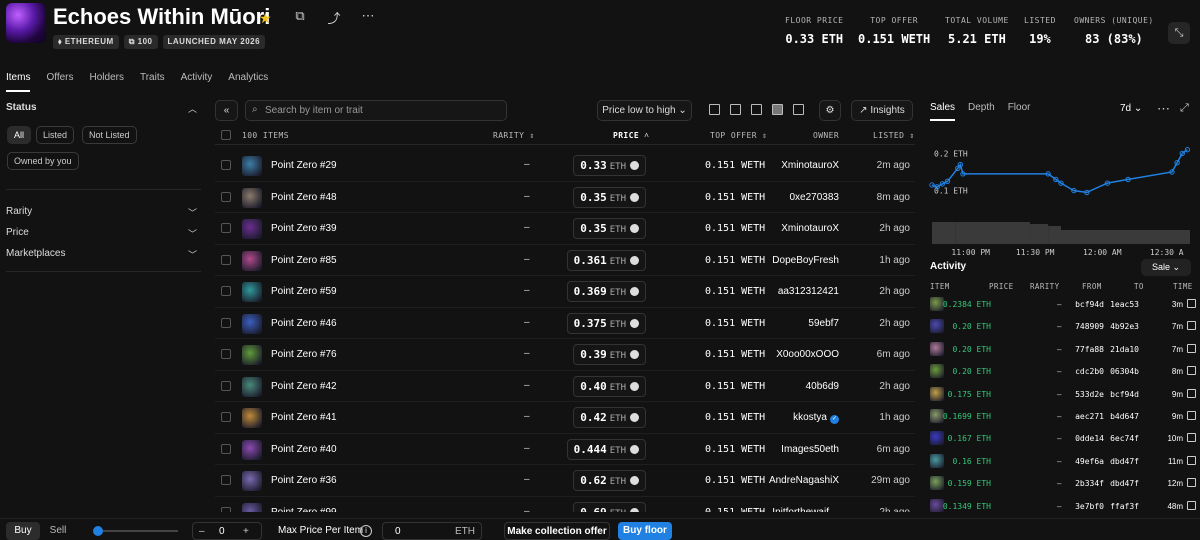 This screenshot has width=1200, height=540. What do you see at coordinates (192, 233) in the screenshot?
I see `chevron-down-icon: ﹀` at bounding box center [192, 233].